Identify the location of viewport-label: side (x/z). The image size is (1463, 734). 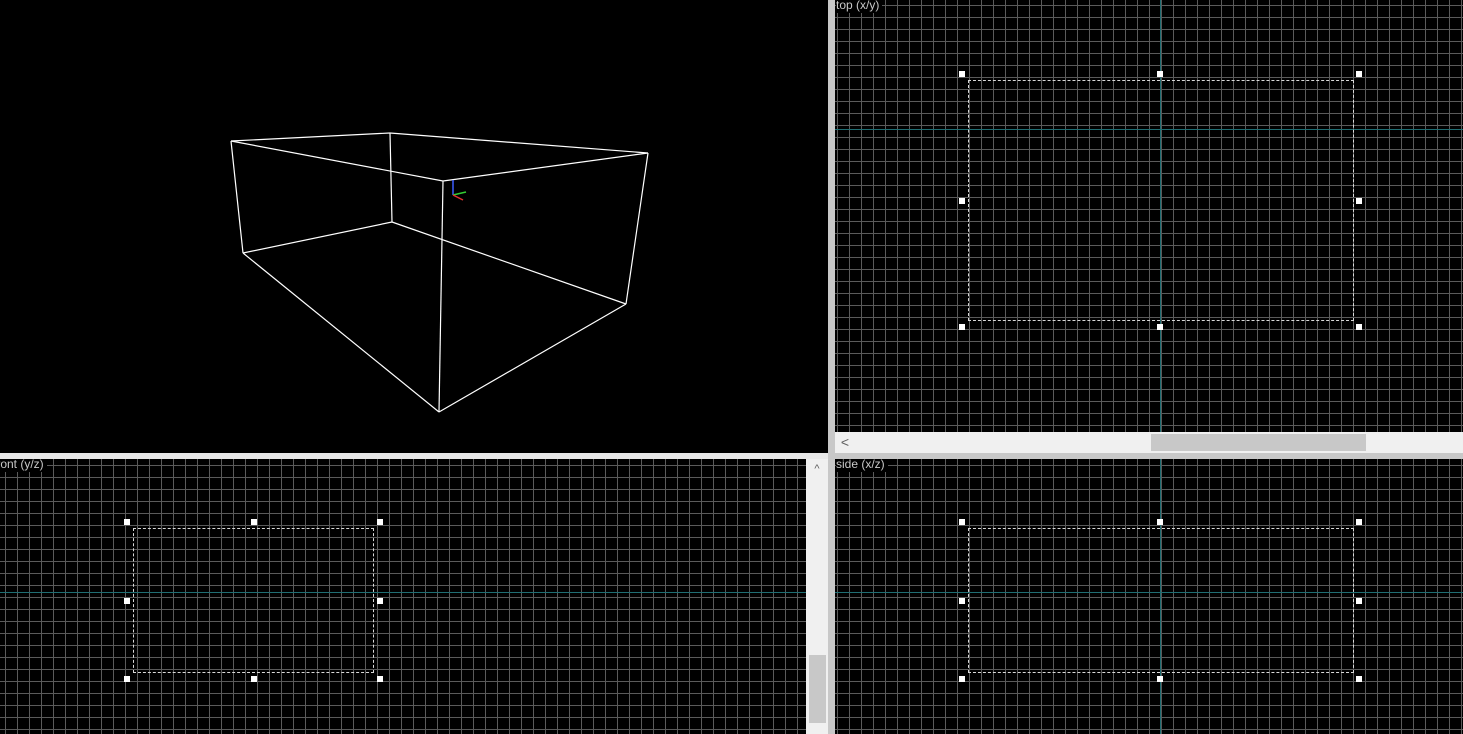
(862, 465).